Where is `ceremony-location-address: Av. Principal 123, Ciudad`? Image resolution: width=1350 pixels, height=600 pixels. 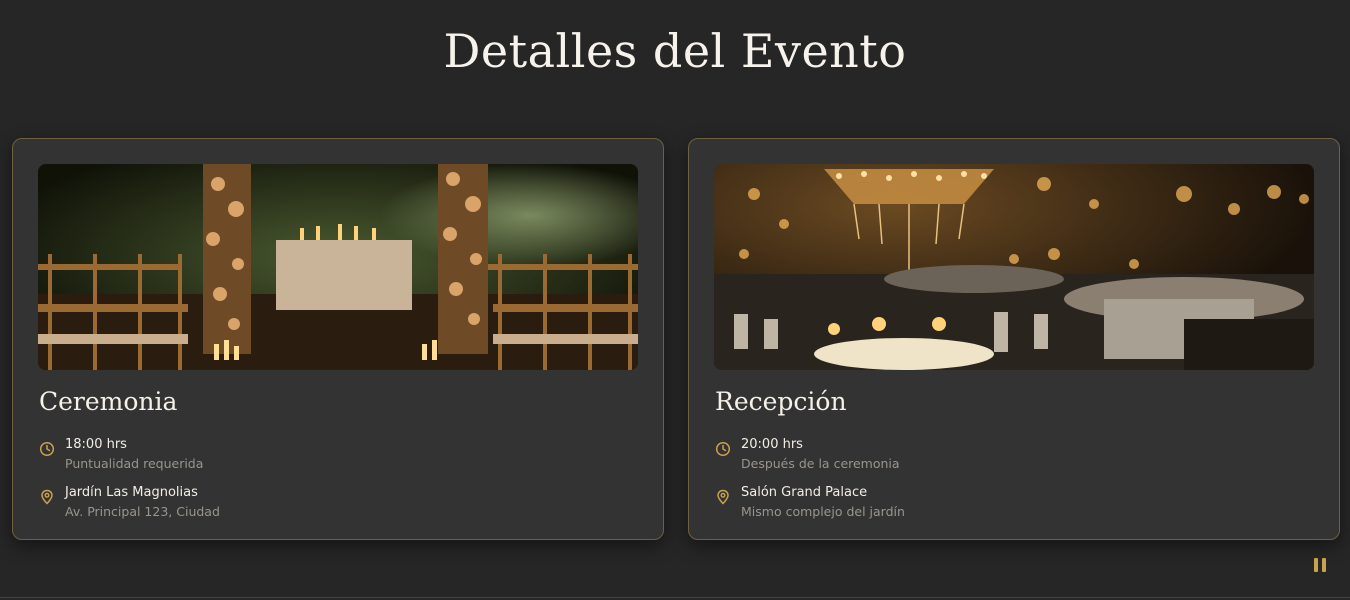
ceremony-location-address: Av. Principal 123, Ciudad is located at coordinates (142, 511).